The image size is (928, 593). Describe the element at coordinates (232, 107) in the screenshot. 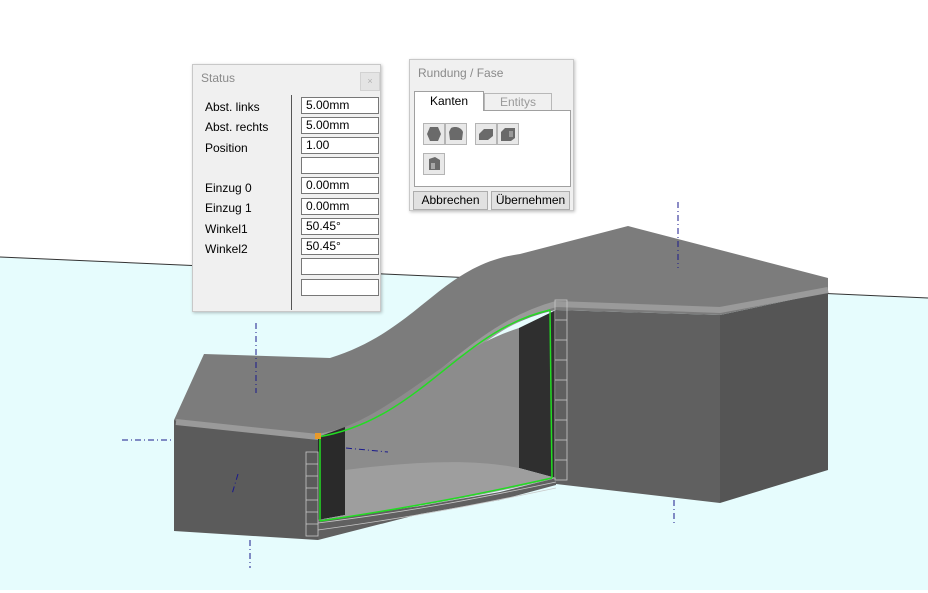

I see `label-abst-links: Abst. links` at that location.